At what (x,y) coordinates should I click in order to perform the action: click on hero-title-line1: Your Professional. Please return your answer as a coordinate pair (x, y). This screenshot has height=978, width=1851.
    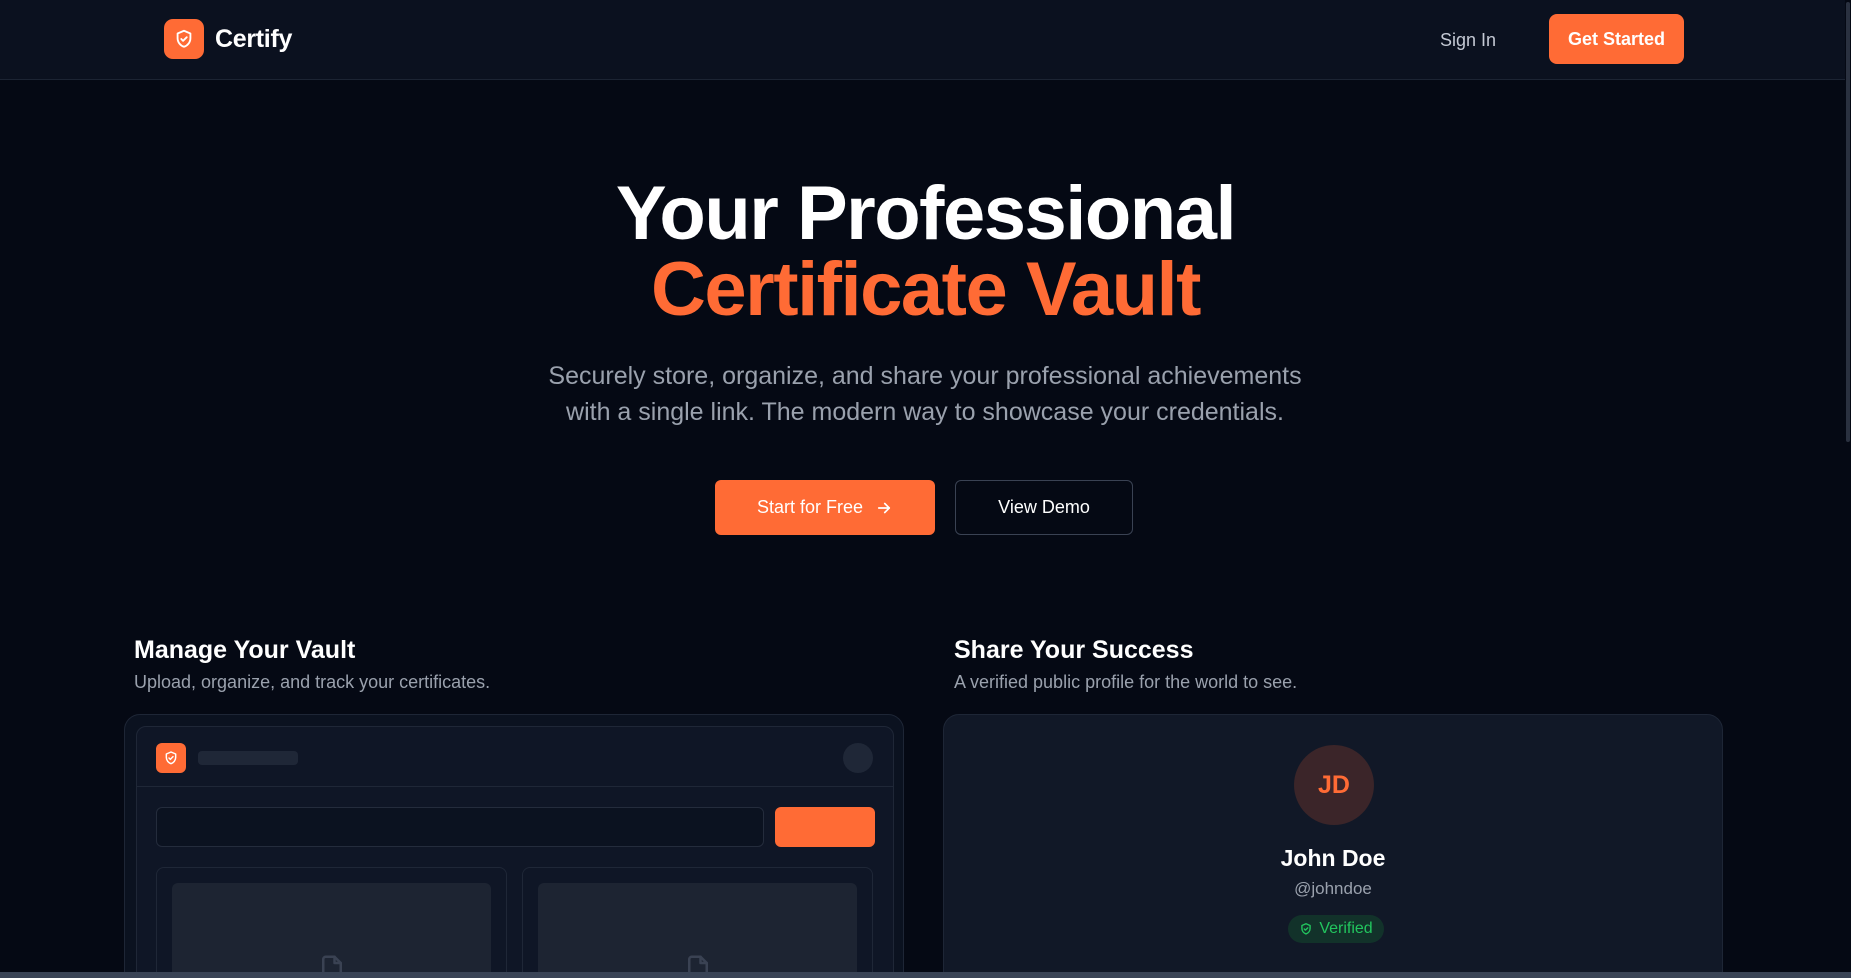
    Looking at the image, I should click on (926, 213).